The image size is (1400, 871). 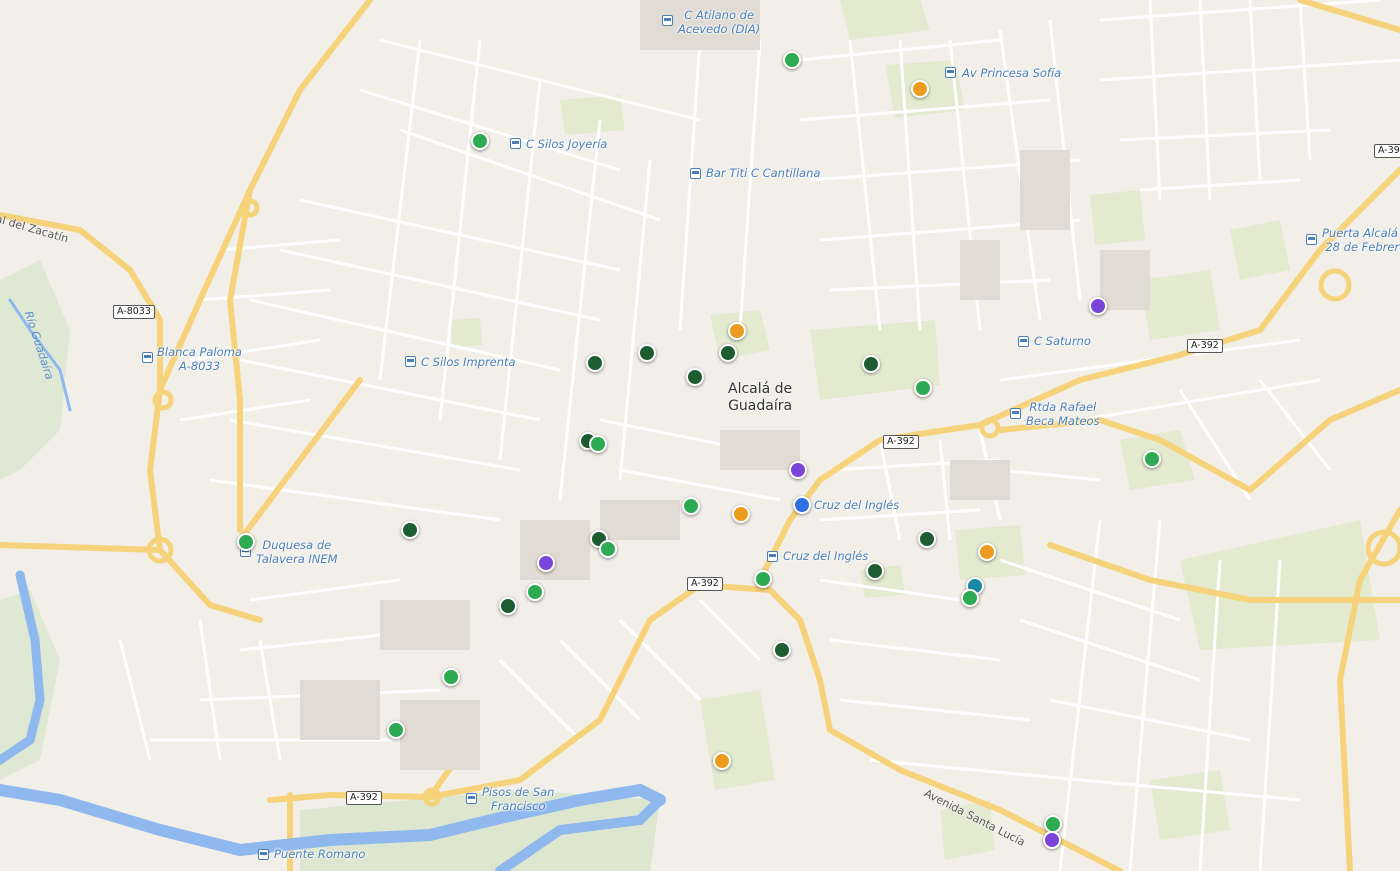 What do you see at coordinates (760, 406) in the screenshot?
I see `city-name-line2: Guadaíra` at bounding box center [760, 406].